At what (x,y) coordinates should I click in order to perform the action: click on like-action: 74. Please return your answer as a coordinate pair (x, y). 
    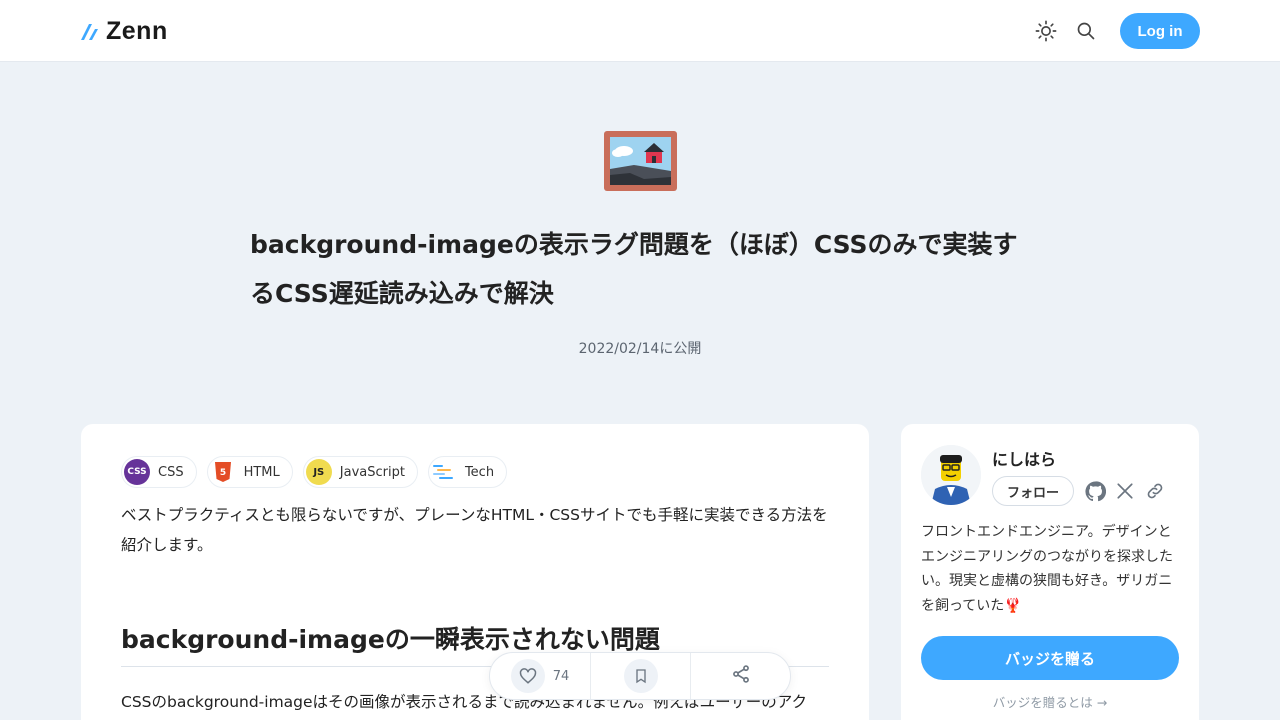
    Looking at the image, I should click on (540, 676).